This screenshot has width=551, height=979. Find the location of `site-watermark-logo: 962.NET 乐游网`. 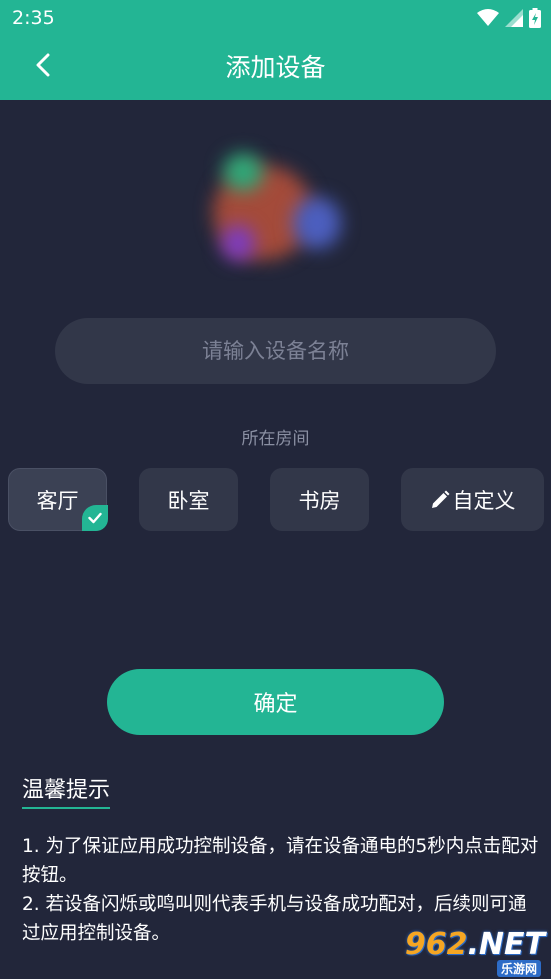

site-watermark-logo: 962.NET 乐游网 is located at coordinates (474, 952).